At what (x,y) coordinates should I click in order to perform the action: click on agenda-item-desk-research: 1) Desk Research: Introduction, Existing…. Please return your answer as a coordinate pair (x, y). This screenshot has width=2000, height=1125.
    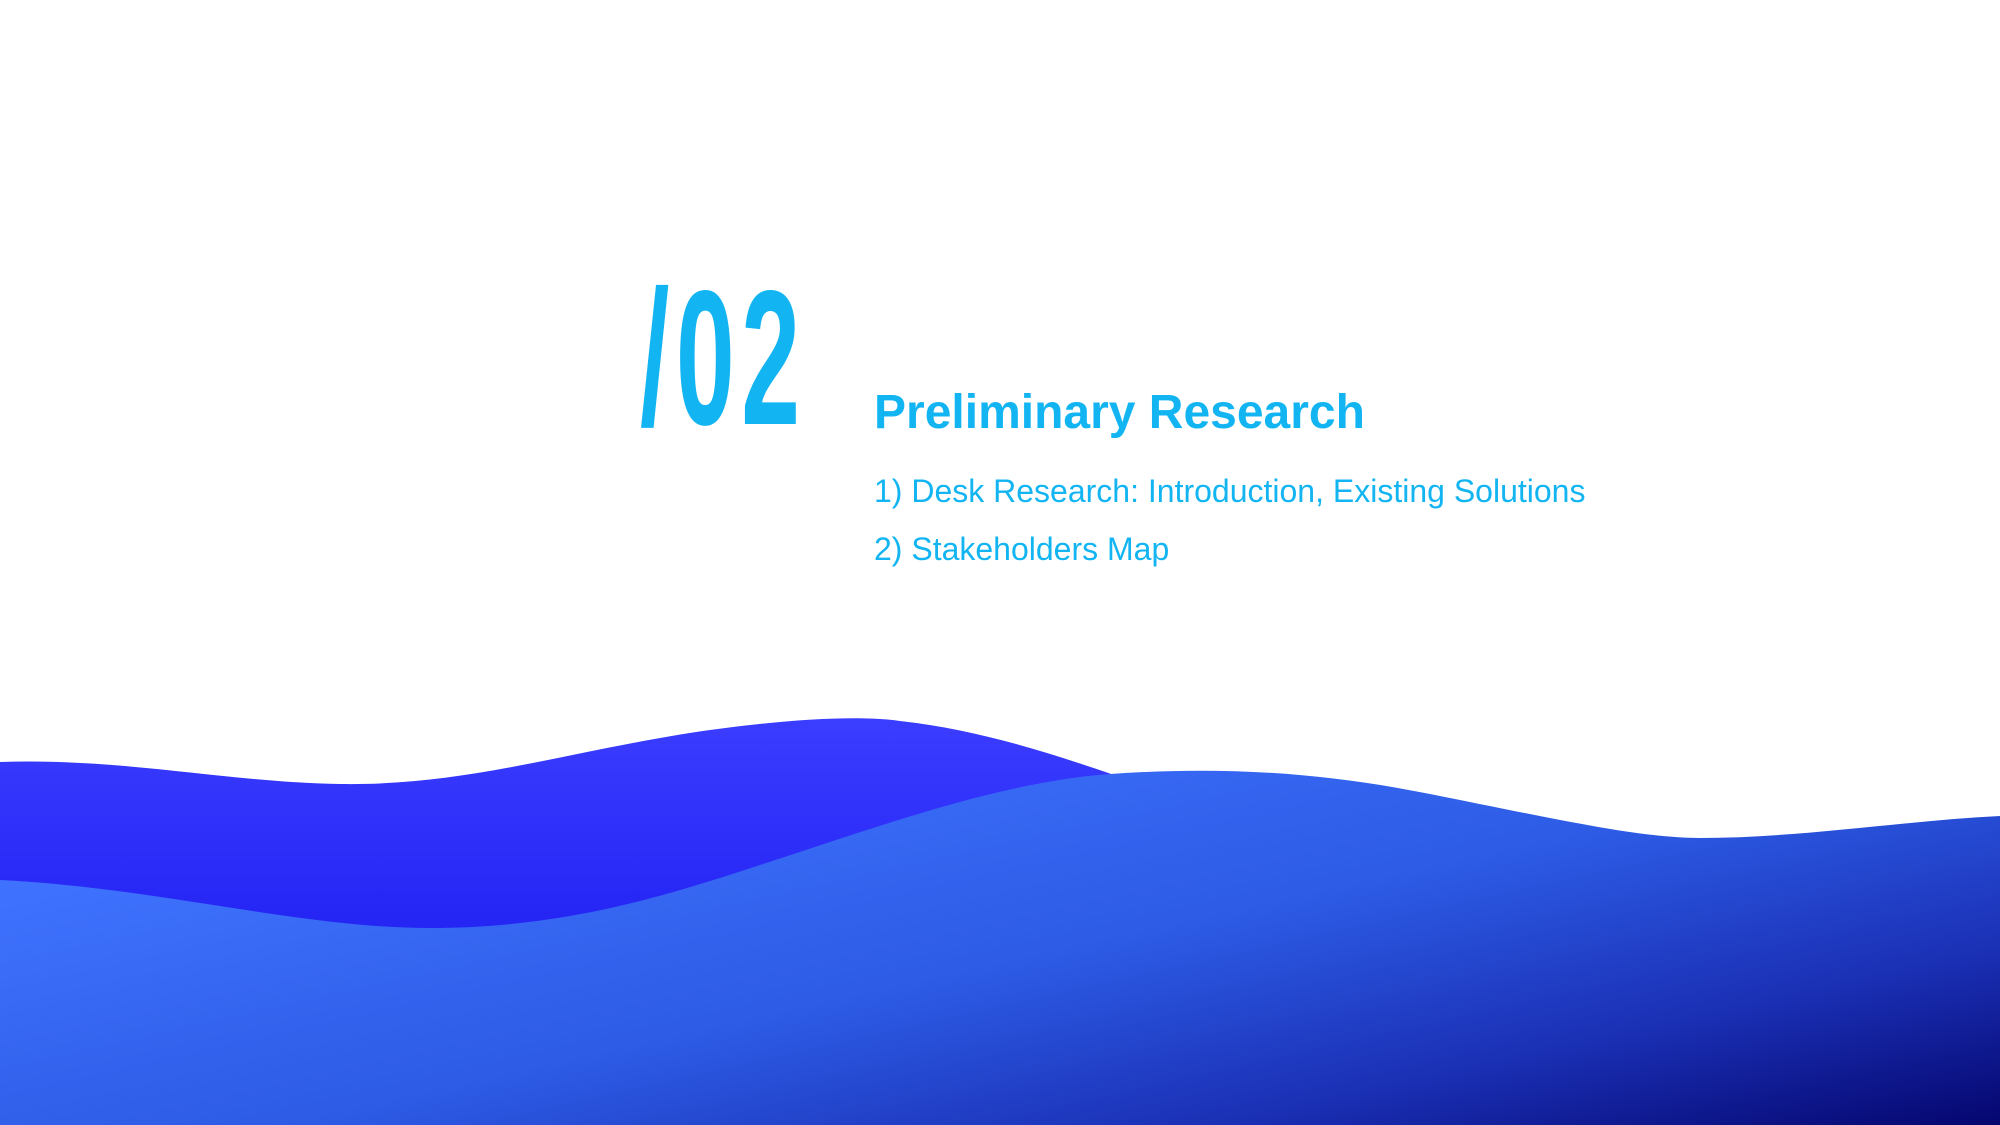
    Looking at the image, I should click on (1230, 491).